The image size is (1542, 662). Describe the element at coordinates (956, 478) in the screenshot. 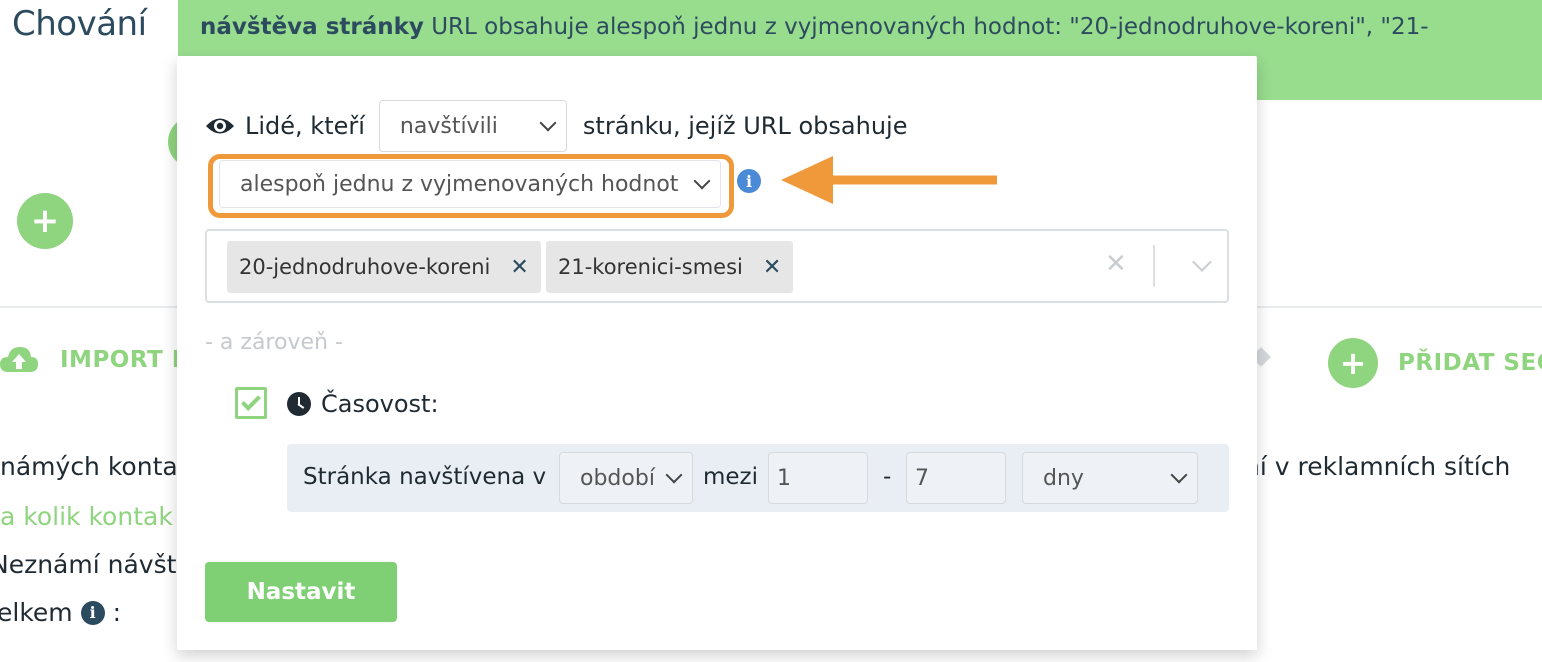

I see `to-input: 7` at that location.